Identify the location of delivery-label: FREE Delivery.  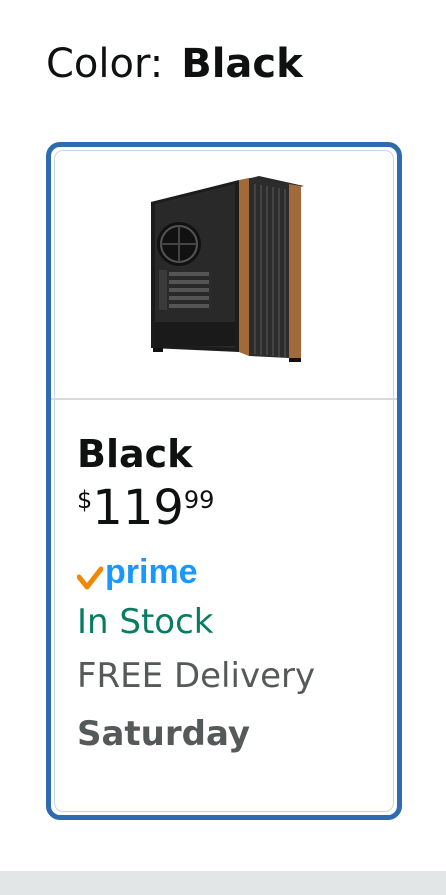
(196, 676).